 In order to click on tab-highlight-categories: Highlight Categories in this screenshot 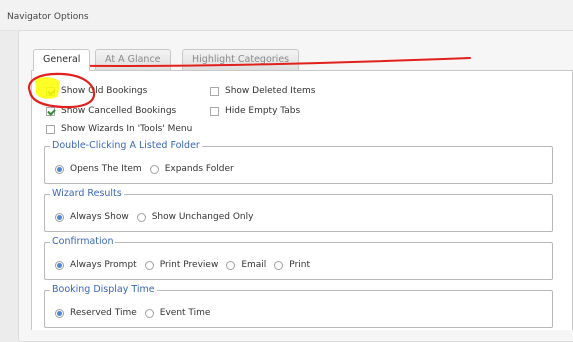, I will do `click(241, 59)`.